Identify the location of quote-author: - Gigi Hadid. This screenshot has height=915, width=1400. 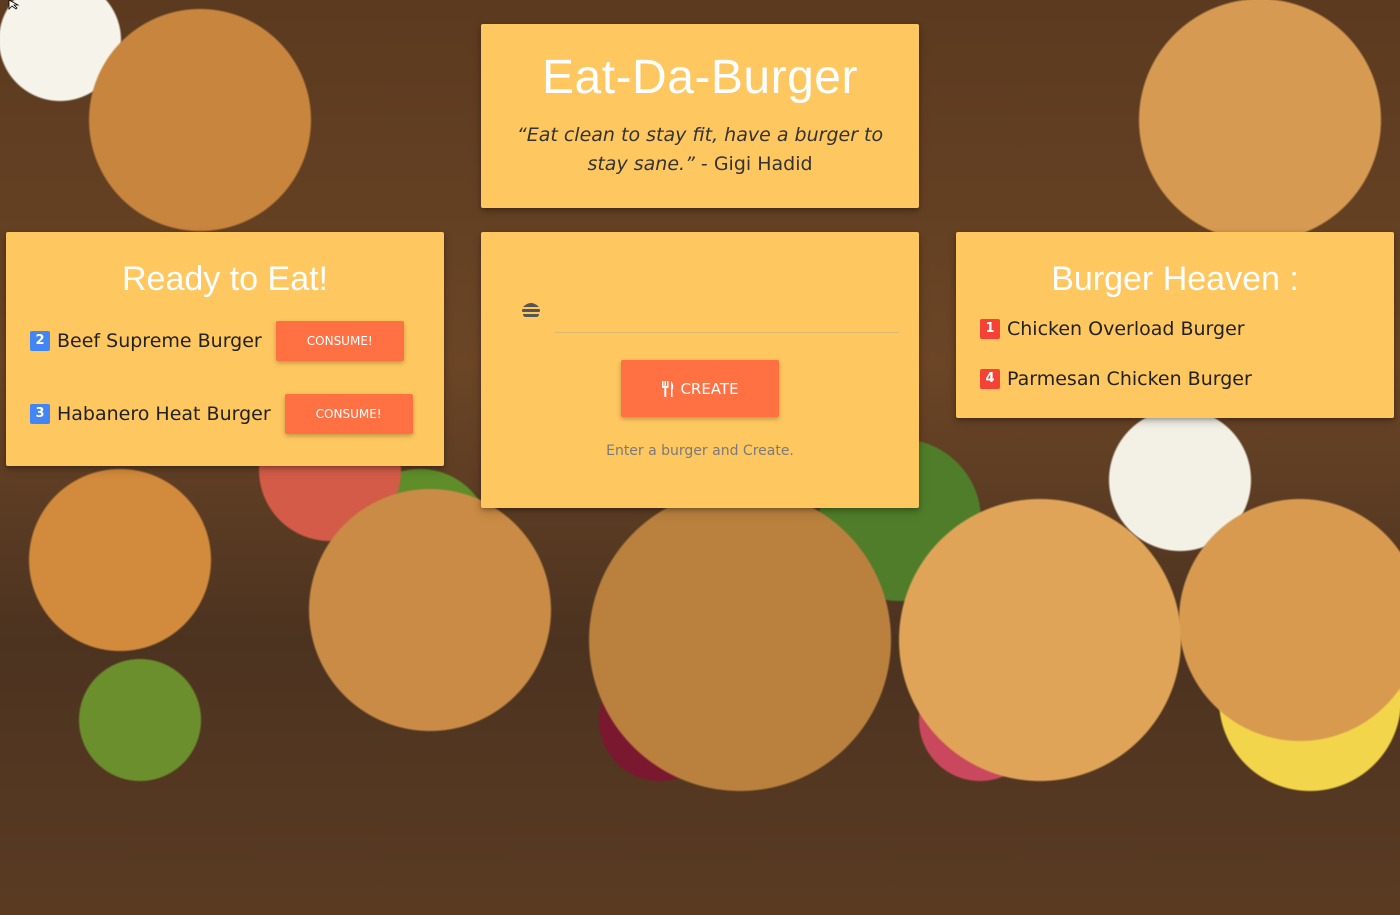
(753, 164).